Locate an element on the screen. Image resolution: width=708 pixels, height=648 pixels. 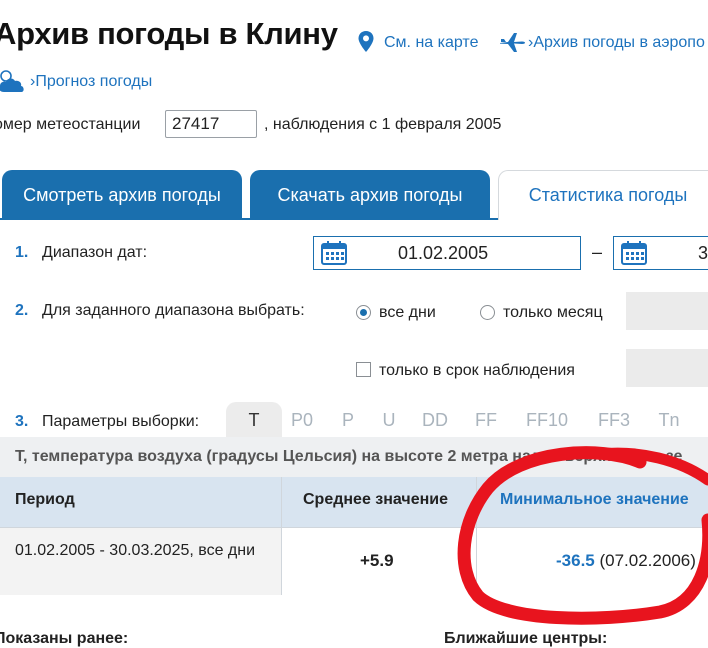
average-value: +5.9 is located at coordinates (377, 560).